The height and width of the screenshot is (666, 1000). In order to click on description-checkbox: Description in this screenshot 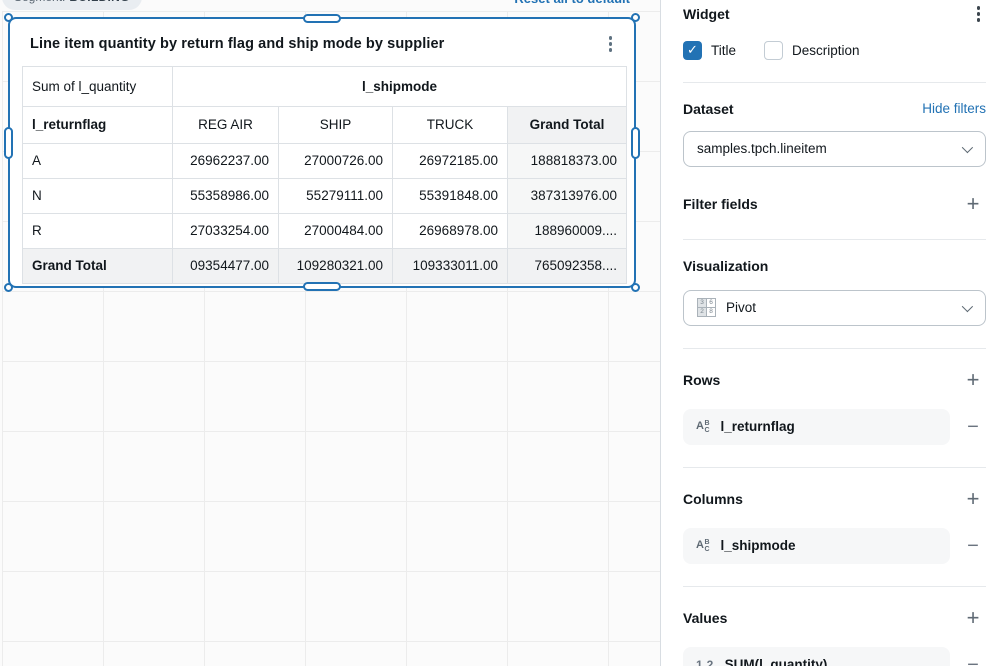, I will do `click(812, 50)`.